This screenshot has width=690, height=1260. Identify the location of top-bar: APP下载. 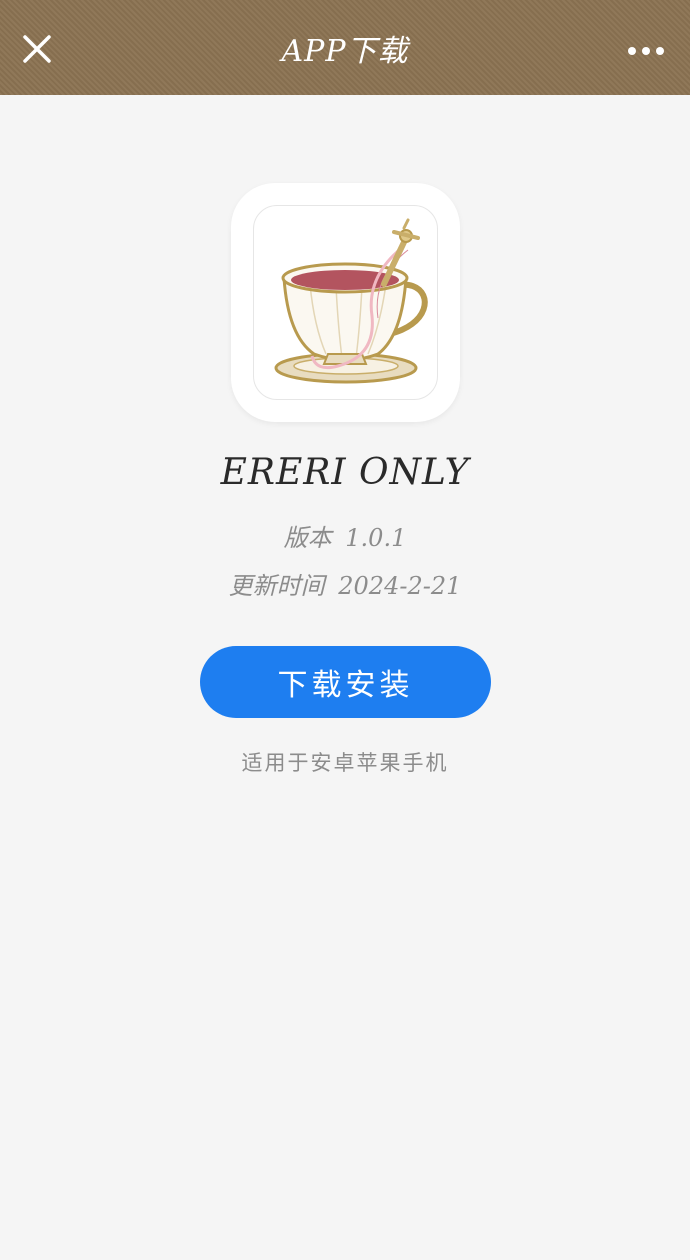
(345, 47).